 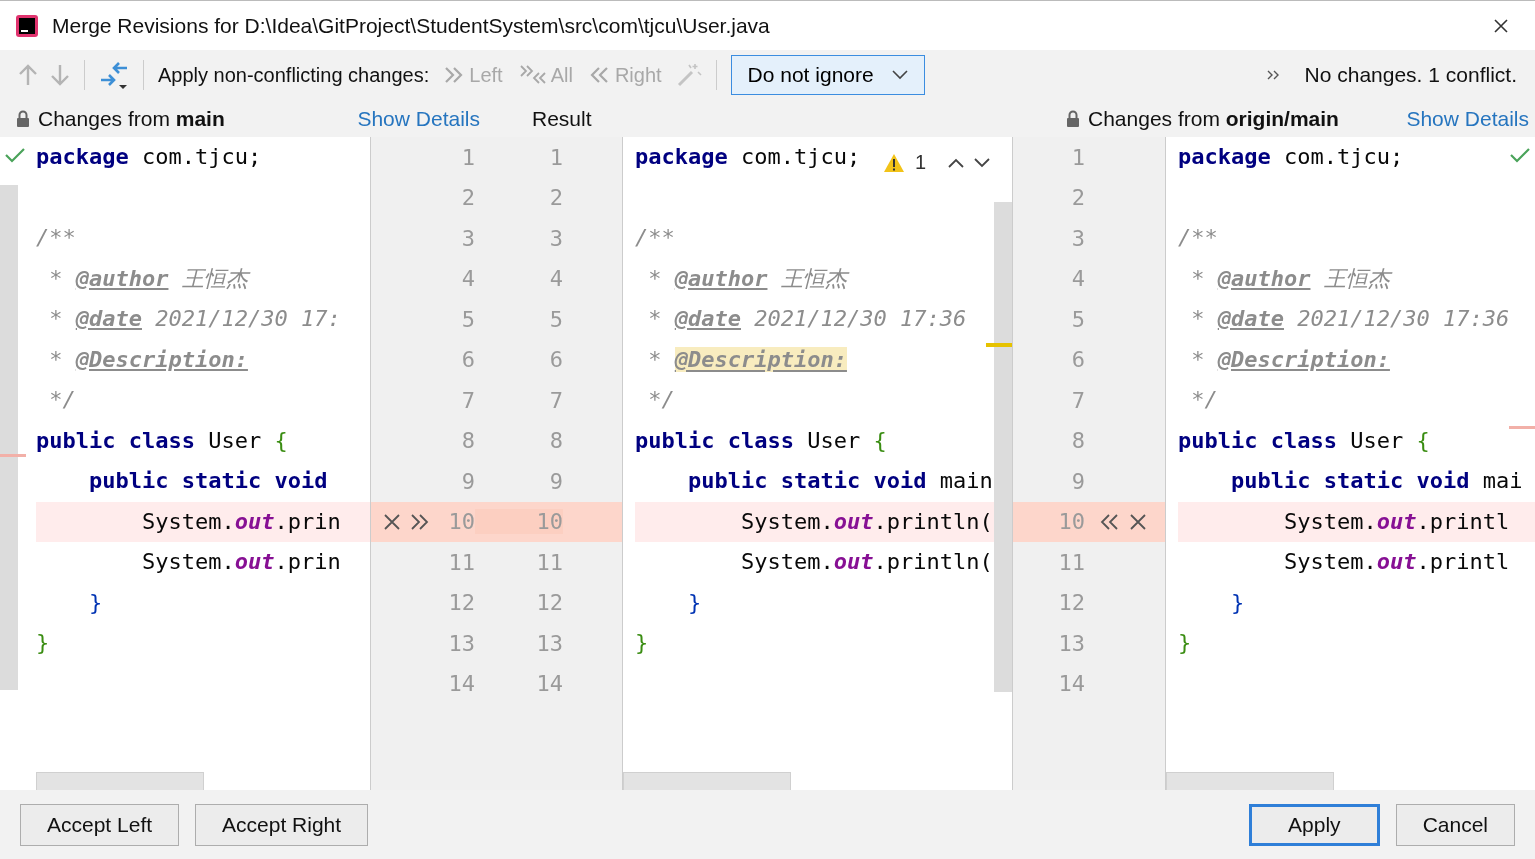 What do you see at coordinates (294, 75) in the screenshot?
I see `apply-non-conflicting-label: Apply non-conflicting changes:` at bounding box center [294, 75].